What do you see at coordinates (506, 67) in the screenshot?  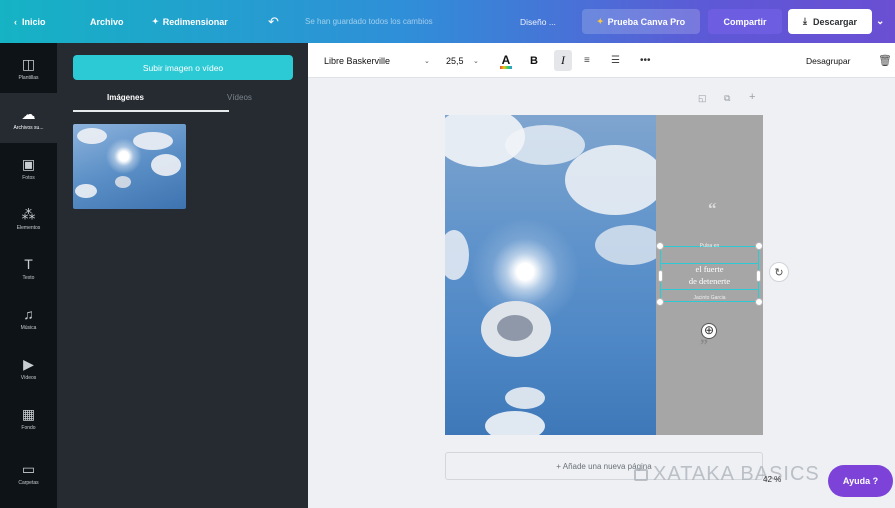 I see `color-bar` at bounding box center [506, 67].